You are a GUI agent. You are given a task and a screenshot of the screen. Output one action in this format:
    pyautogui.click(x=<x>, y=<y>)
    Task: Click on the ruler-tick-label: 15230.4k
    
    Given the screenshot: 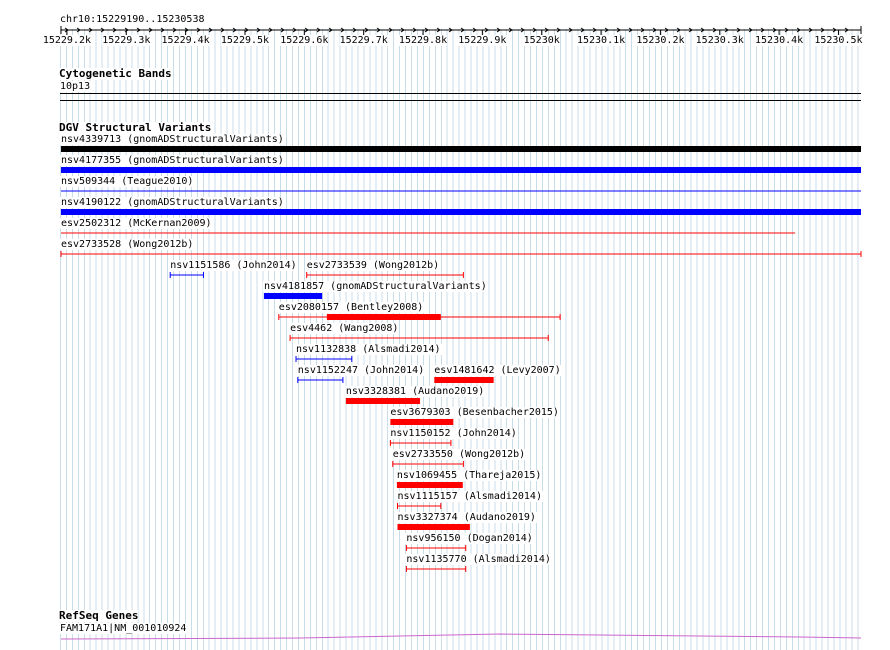 What is the action you would take?
    pyautogui.click(x=779, y=40)
    